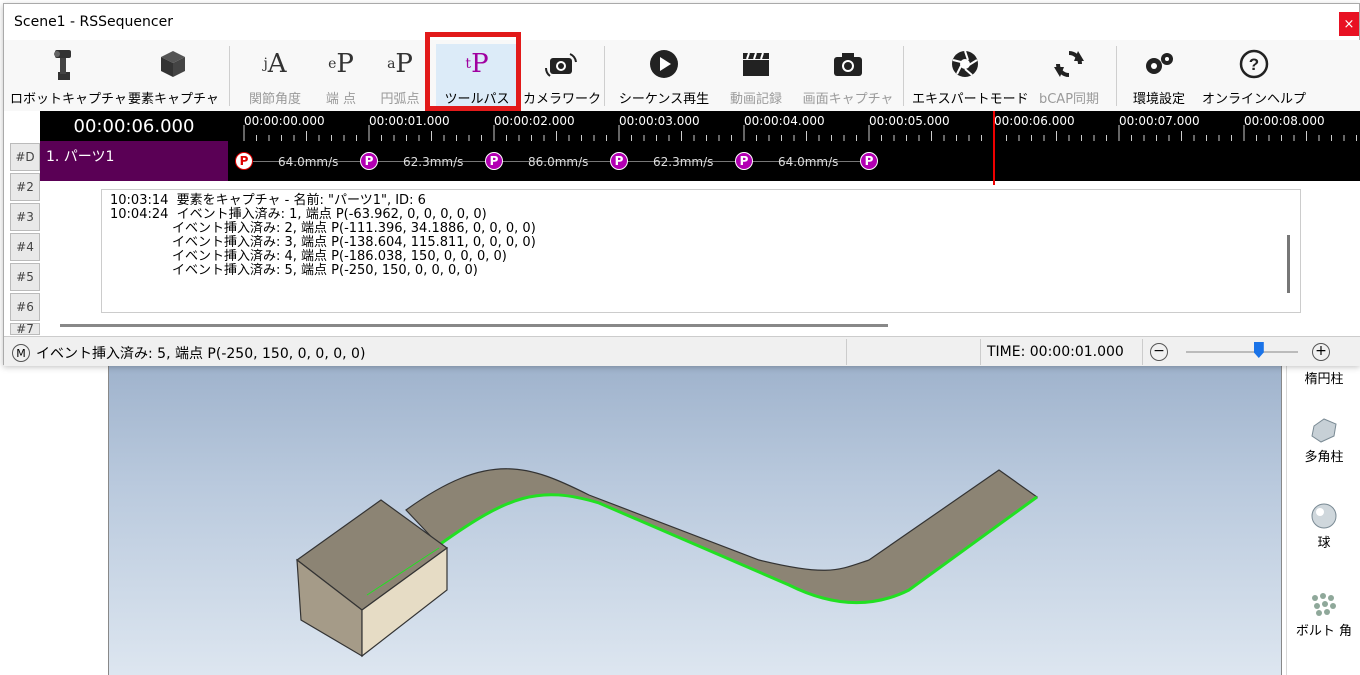 The image size is (1360, 675). I want to click on ruler-tick-label: 00:00:00.000, so click(284, 121).